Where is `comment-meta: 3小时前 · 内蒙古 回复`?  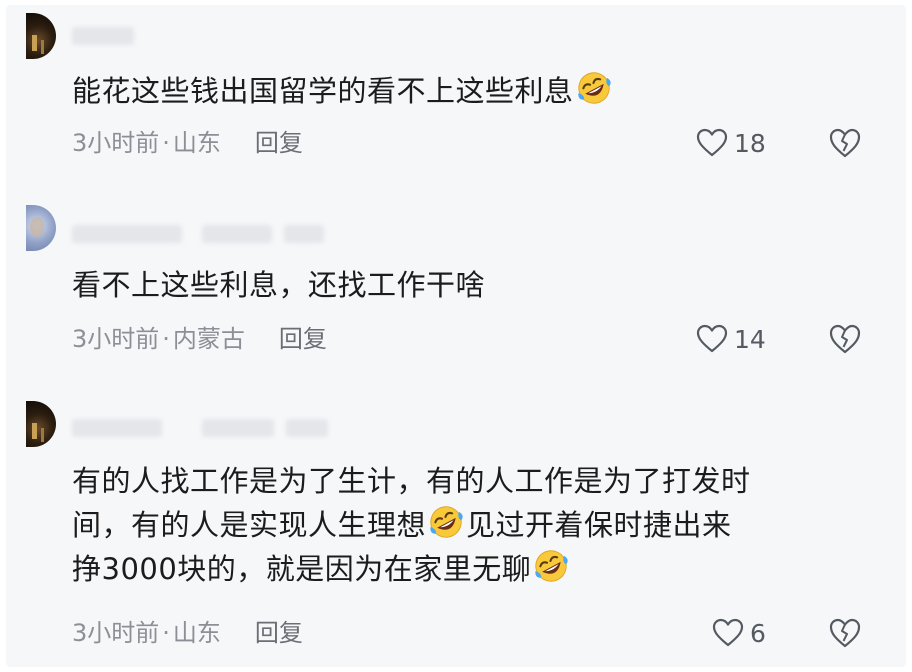 comment-meta: 3小时前 · 内蒙古 回复 is located at coordinates (199, 339).